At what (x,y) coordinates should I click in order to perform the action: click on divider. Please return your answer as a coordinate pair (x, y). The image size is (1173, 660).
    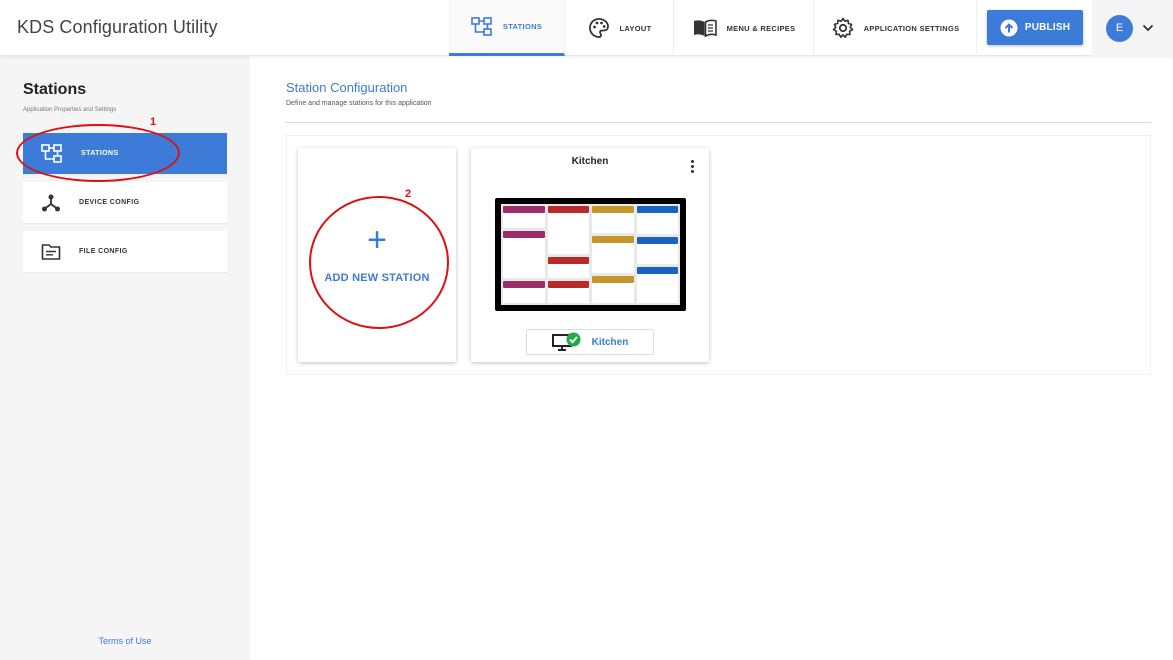
    Looking at the image, I should click on (718, 122).